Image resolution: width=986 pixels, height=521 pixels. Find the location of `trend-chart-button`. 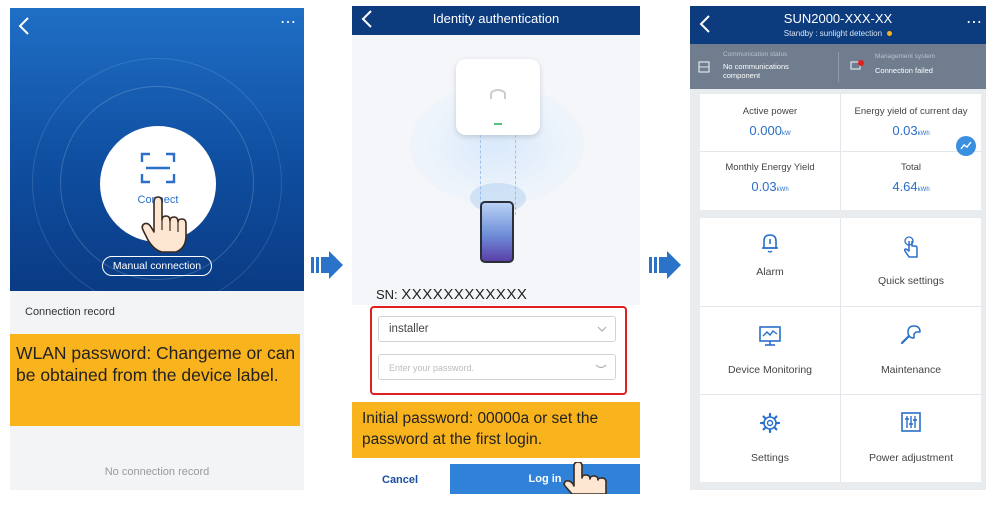

trend-chart-button is located at coordinates (966, 146).